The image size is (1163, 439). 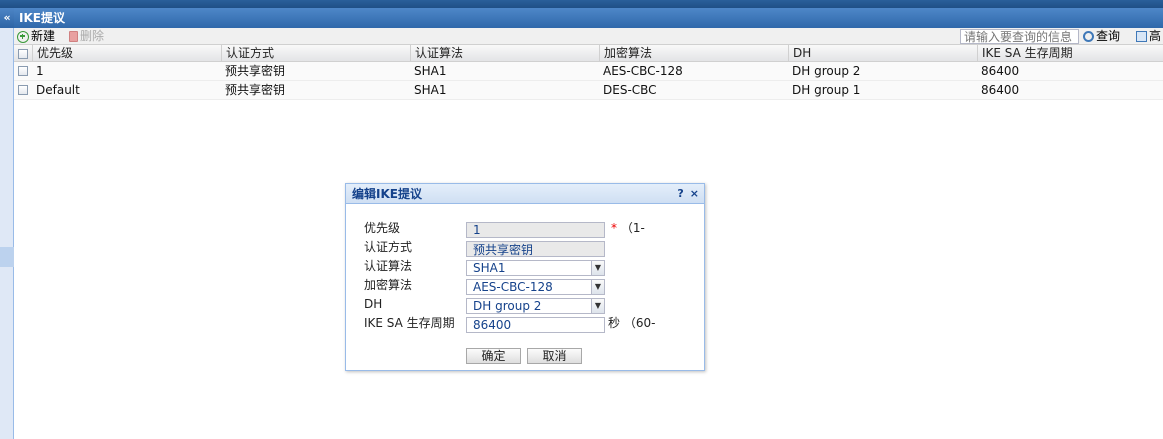 I want to click on help-icon: ?, so click(x=680, y=194).